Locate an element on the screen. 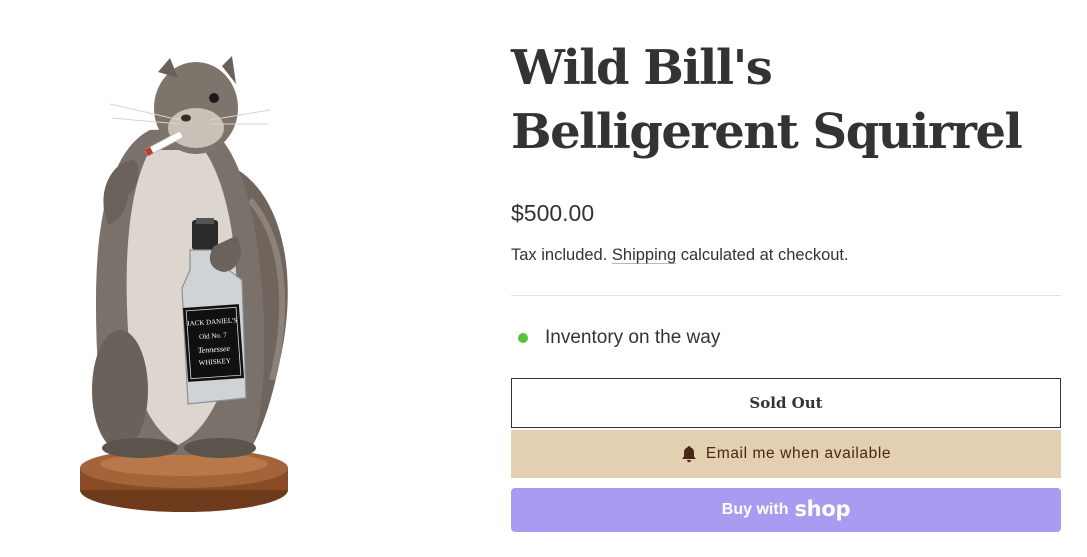 Image resolution: width=1087 pixels, height=557 pixels. tax-included-text: Tax included. is located at coordinates (559, 255).